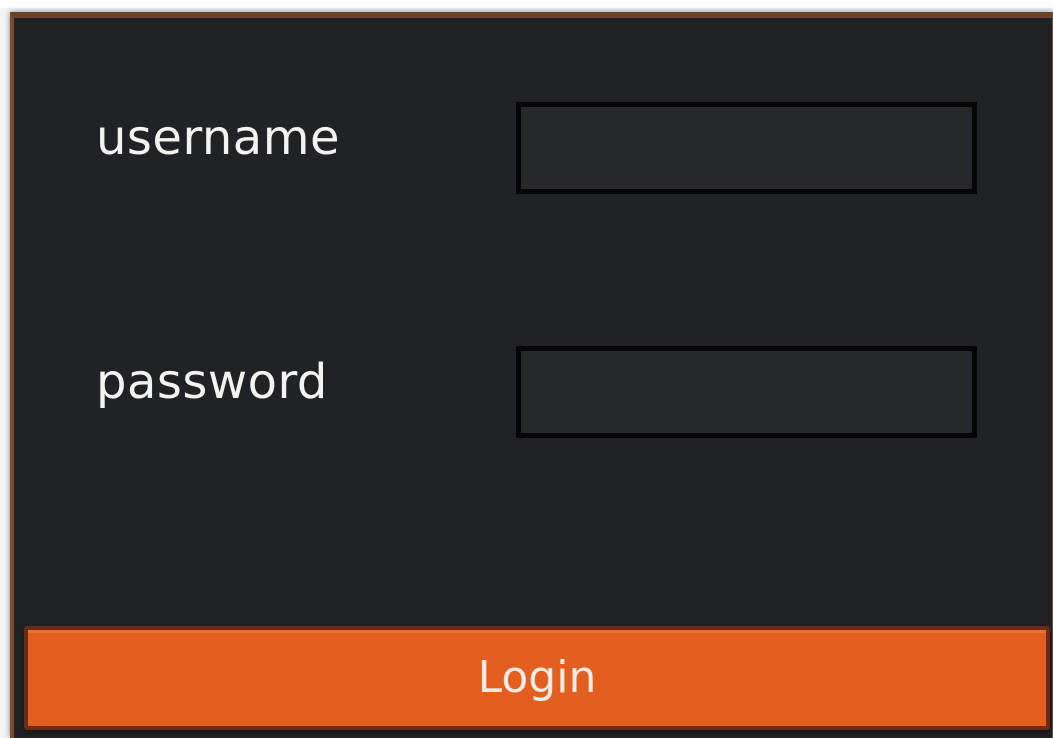 The image size is (1053, 738). Describe the element at coordinates (212, 382) in the screenshot. I see `password-label: password` at that location.